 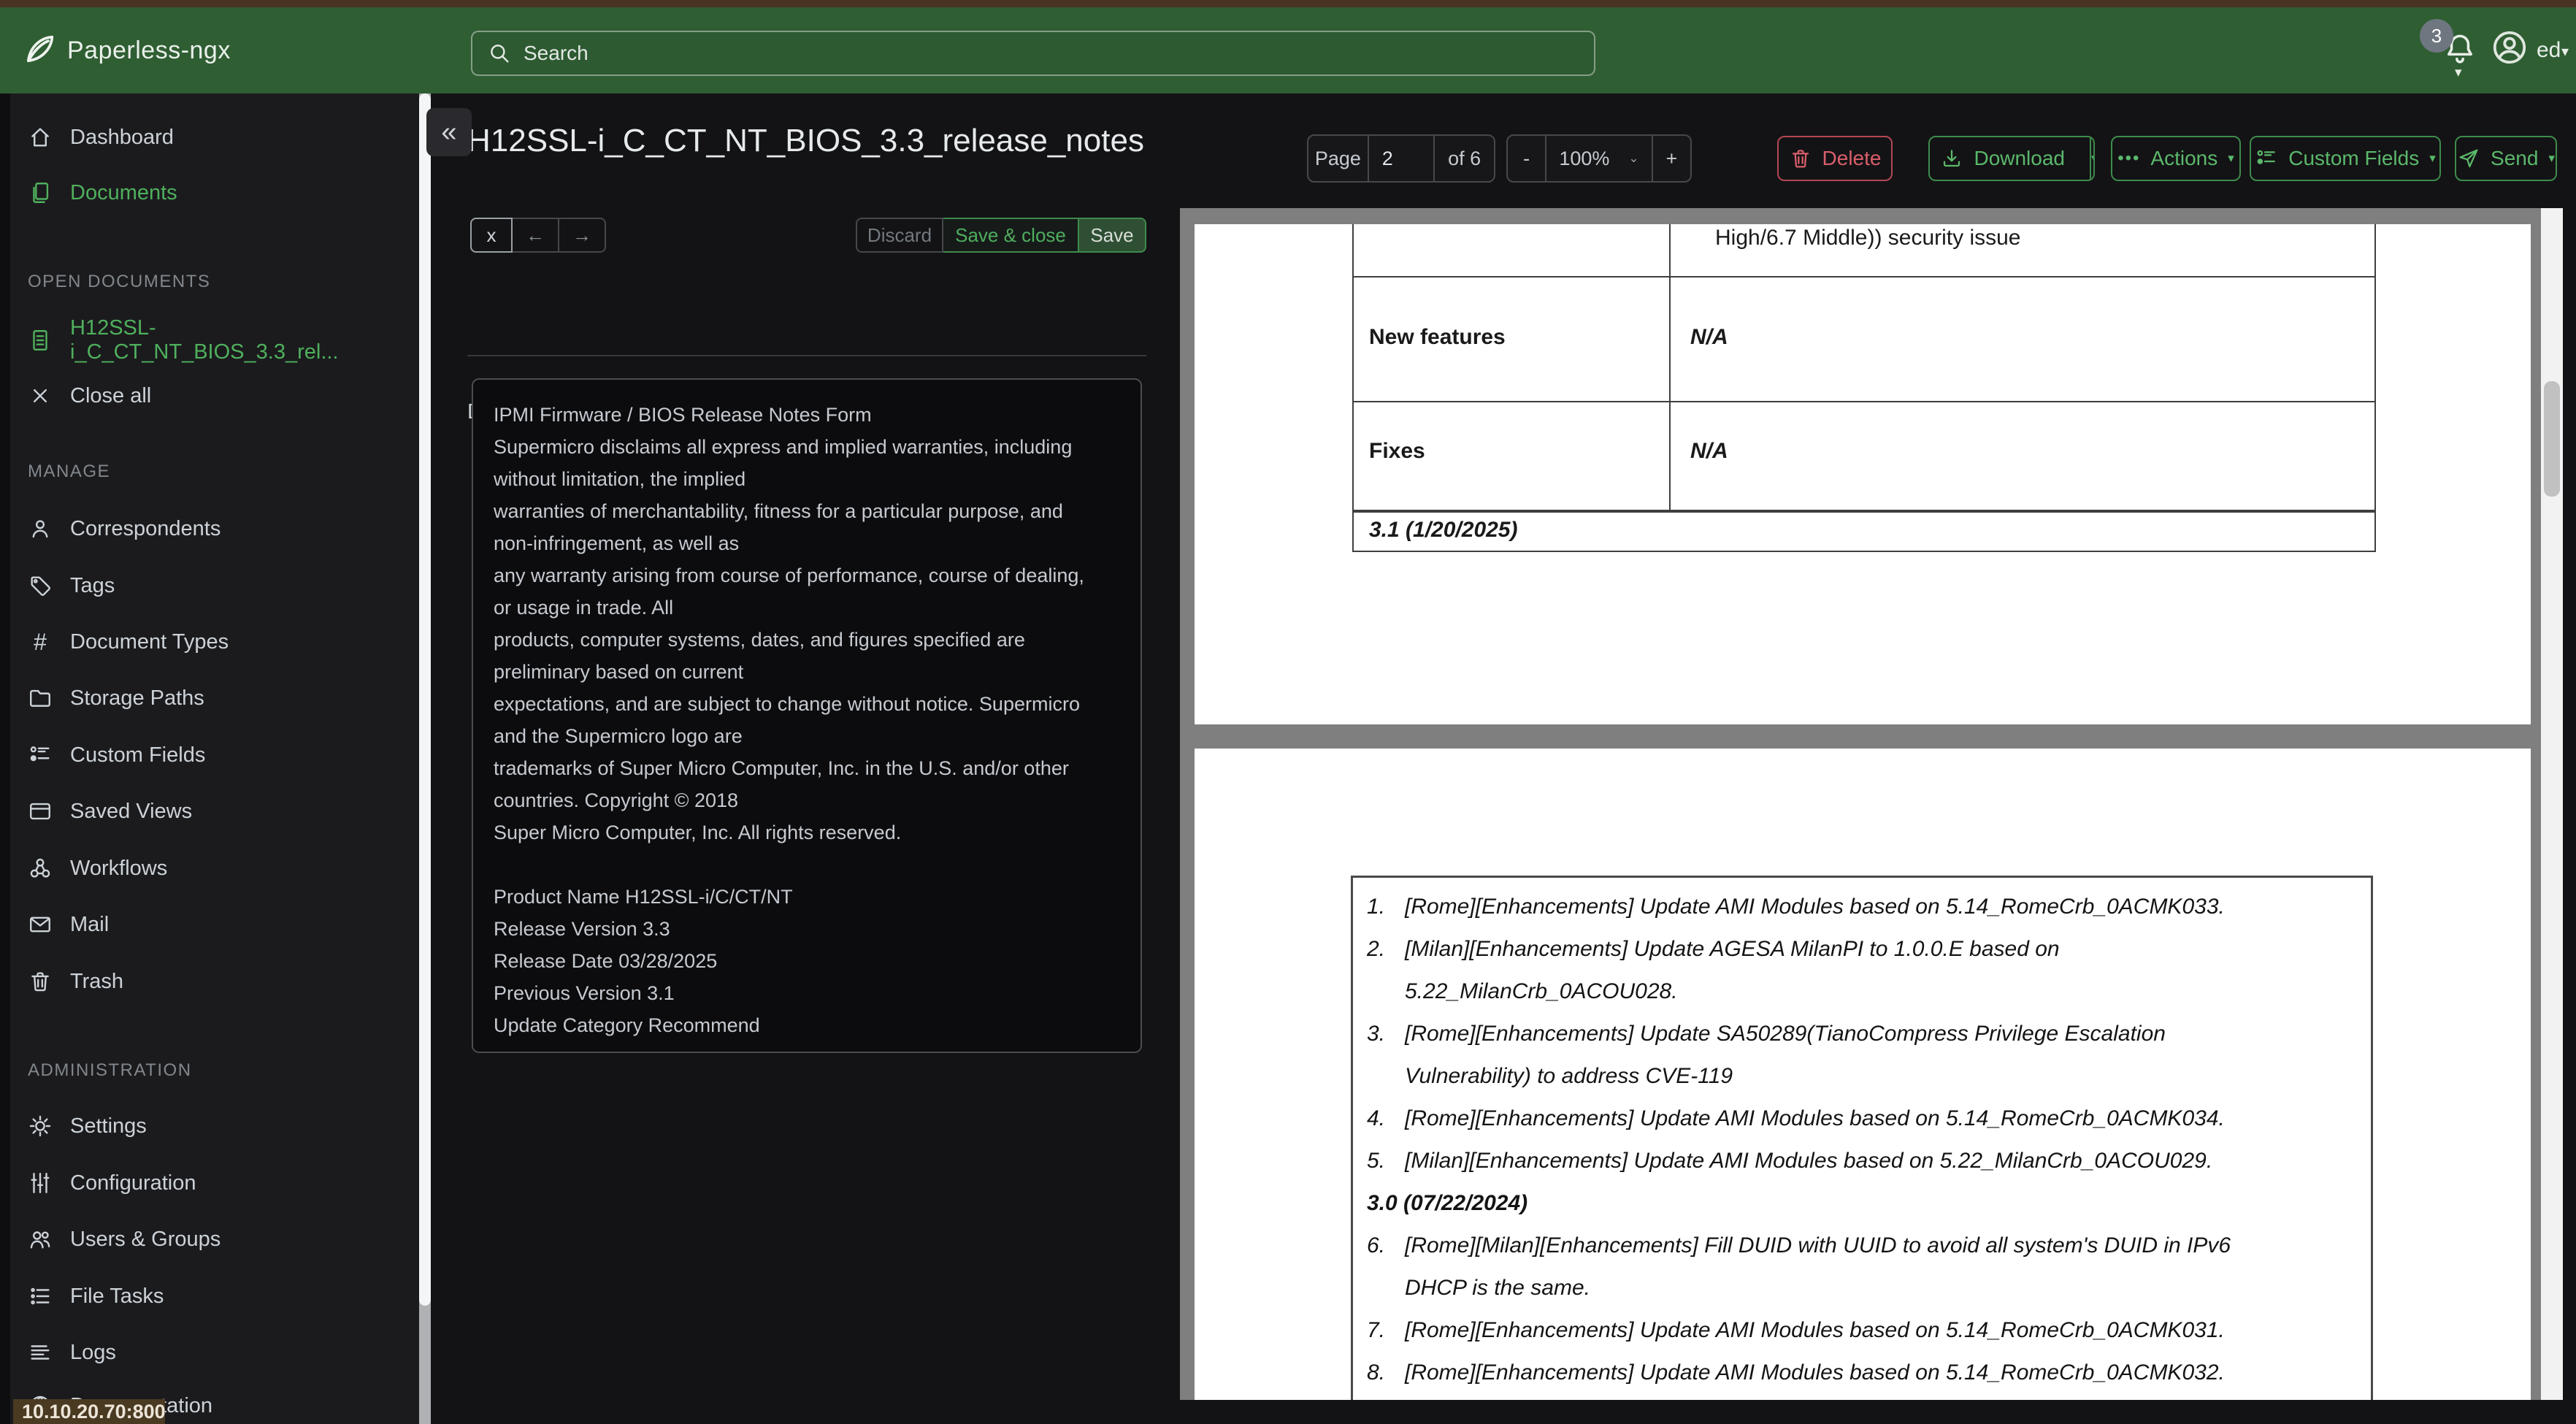 What do you see at coordinates (449, 132) in the screenshot?
I see `collapse-sidebar-button: «` at bounding box center [449, 132].